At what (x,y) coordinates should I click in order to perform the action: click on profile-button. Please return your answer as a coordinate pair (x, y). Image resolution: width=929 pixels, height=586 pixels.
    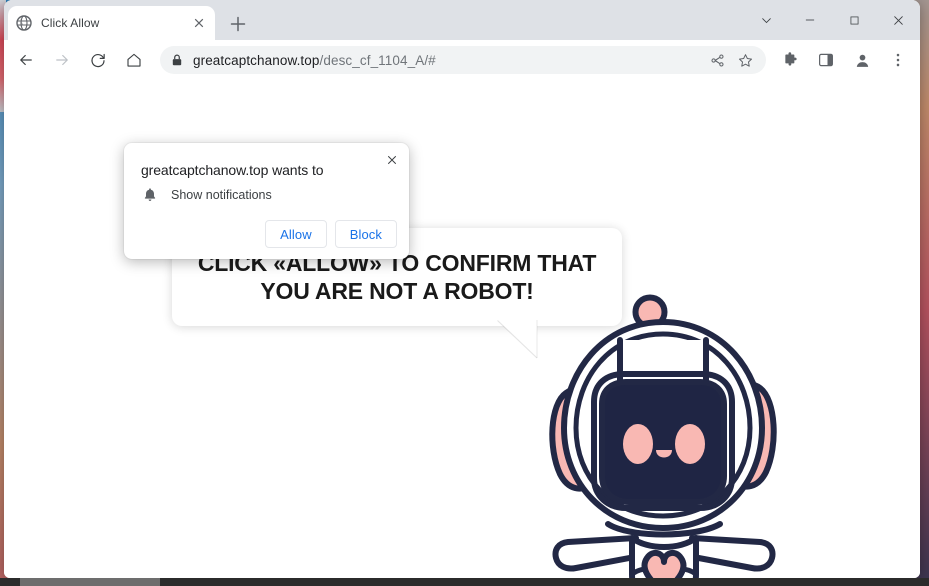
    Looking at the image, I should click on (862, 60).